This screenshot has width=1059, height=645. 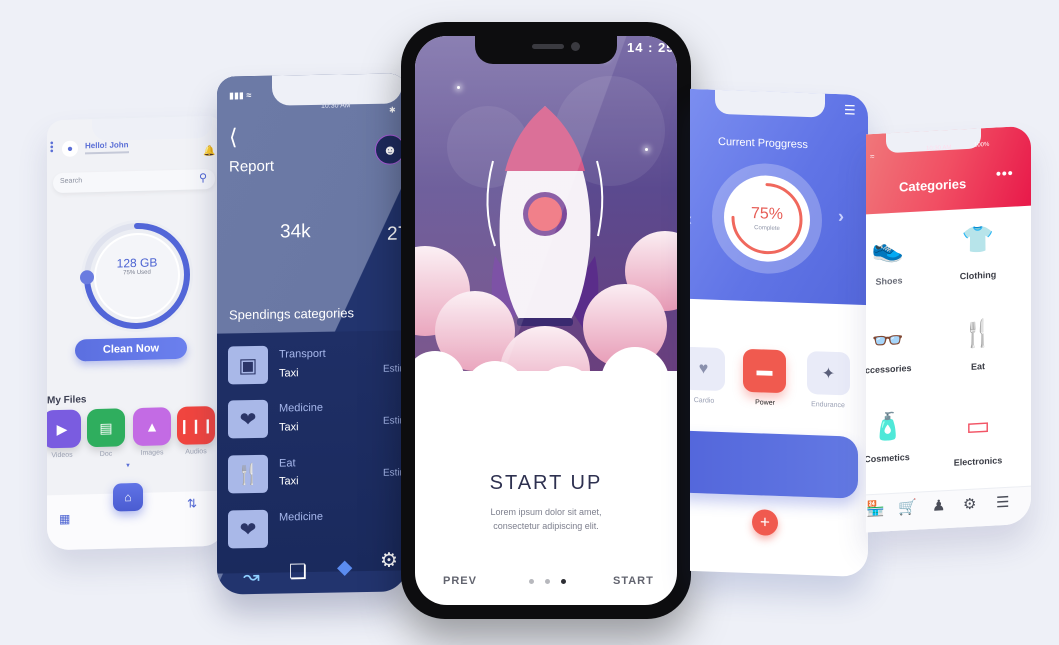 What do you see at coordinates (889, 369) in the screenshot?
I see `category-label: Accessories` at bounding box center [889, 369].